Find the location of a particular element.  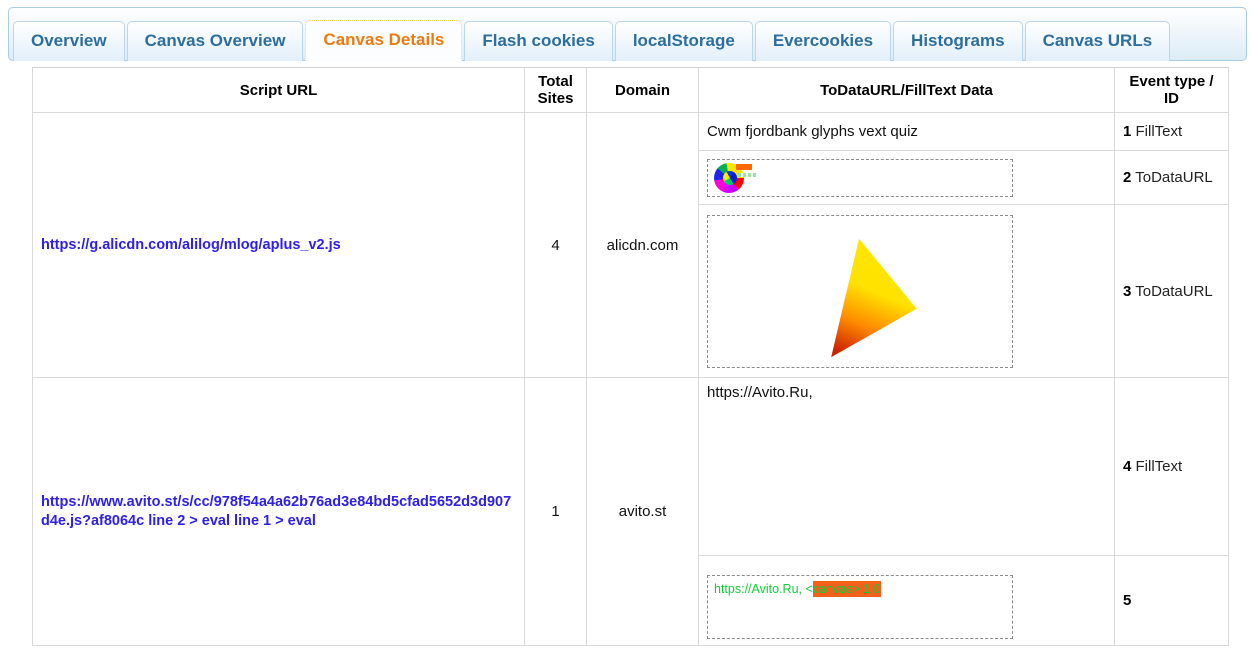

event-type-cell: 5 is located at coordinates (1171, 600).